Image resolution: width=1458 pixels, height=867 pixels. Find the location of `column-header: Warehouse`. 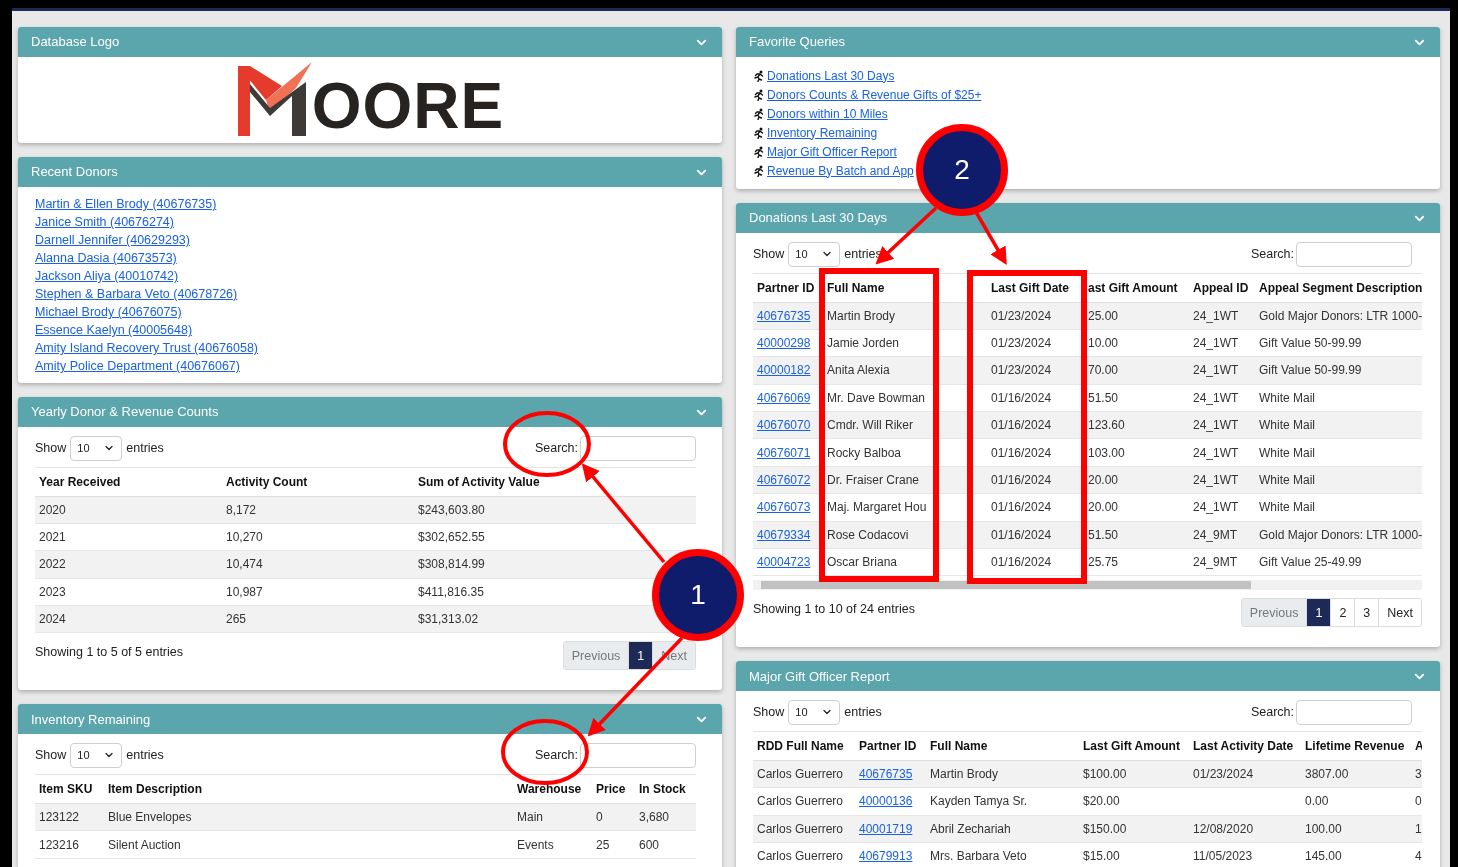

column-header: Warehouse is located at coordinates (552, 789).